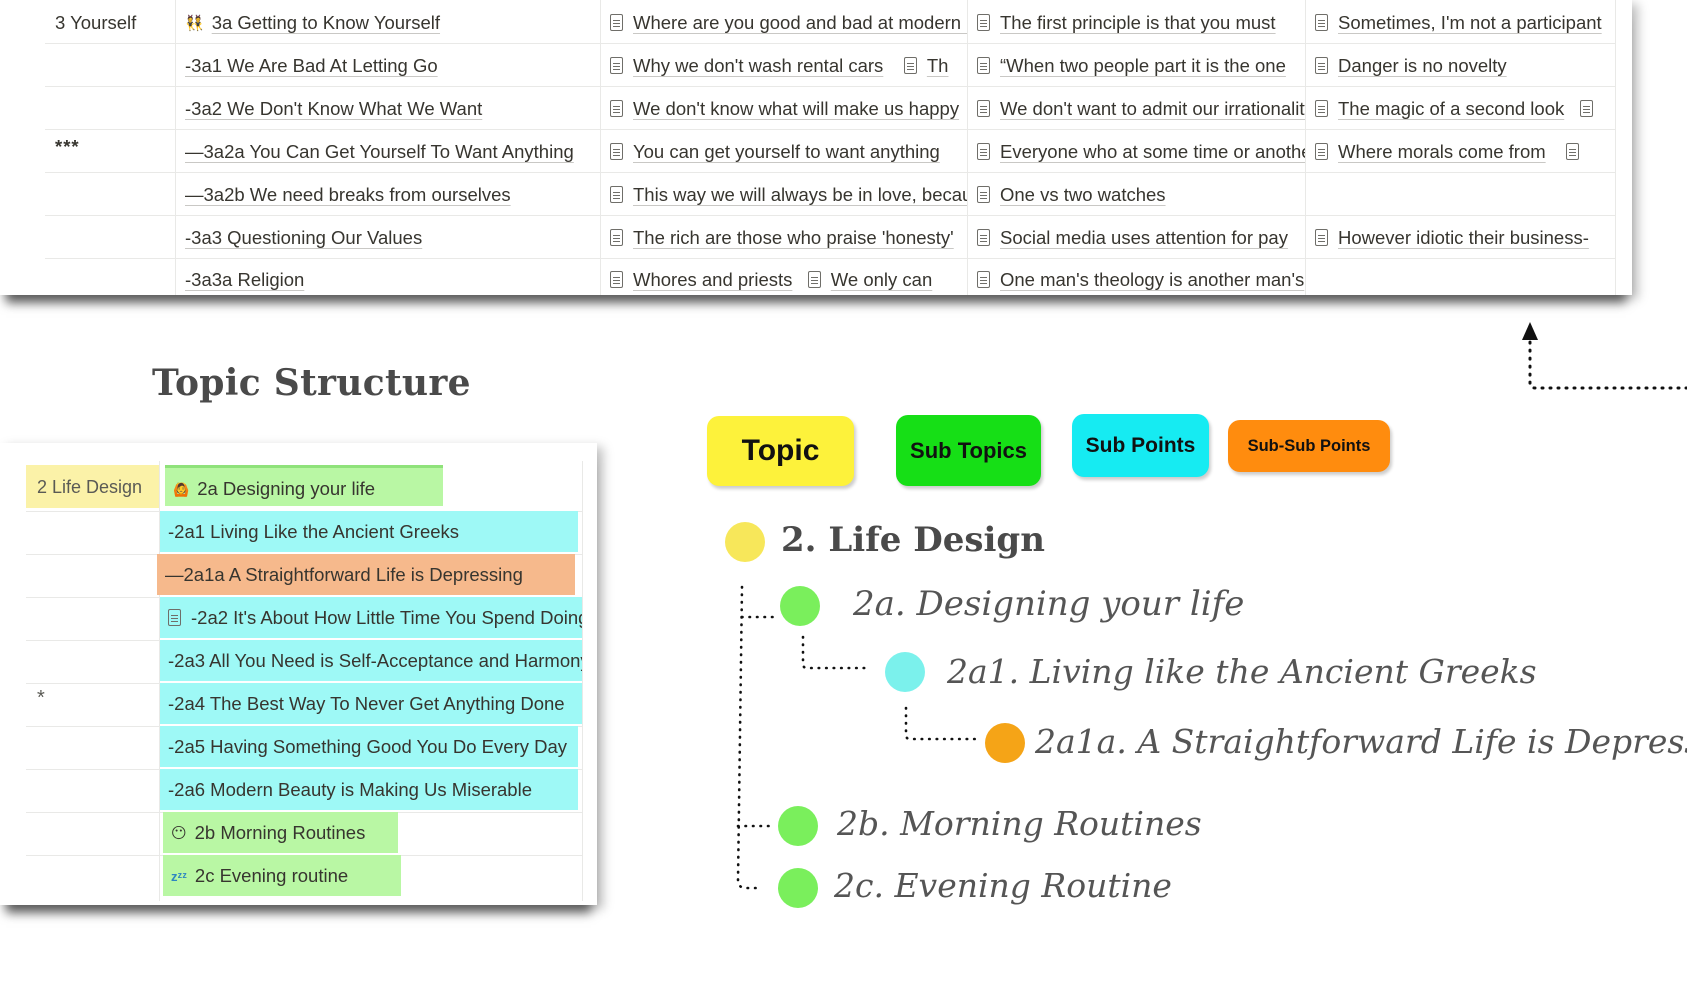 Image resolution: width=1687 pixels, height=987 pixels. I want to click on tree-node-2b: 2b. Morning Routines, so click(1019, 823).